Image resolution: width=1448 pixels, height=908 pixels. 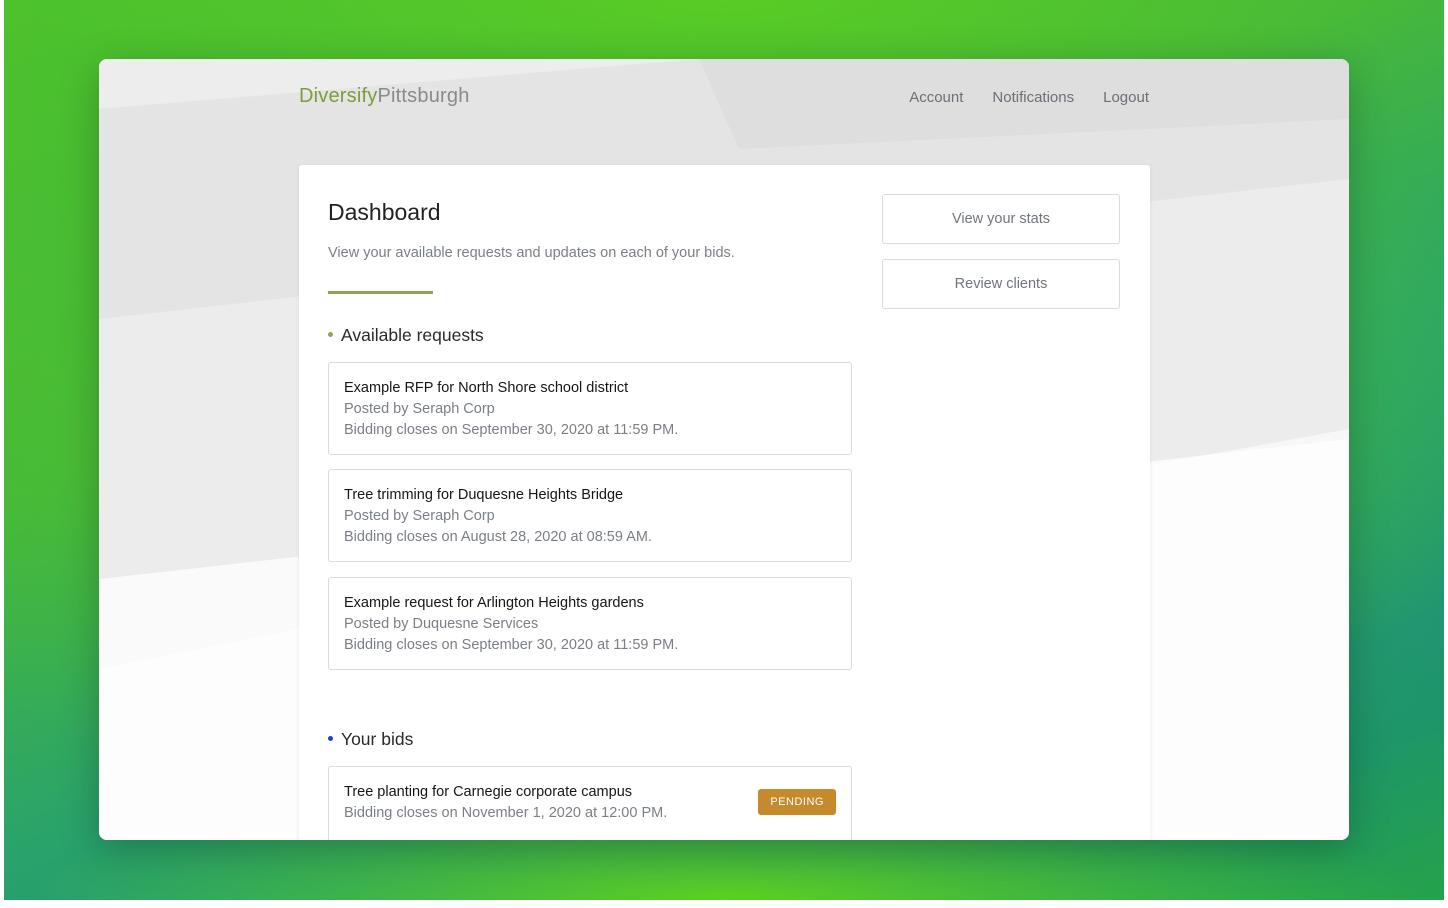 I want to click on title-divider, so click(x=380, y=292).